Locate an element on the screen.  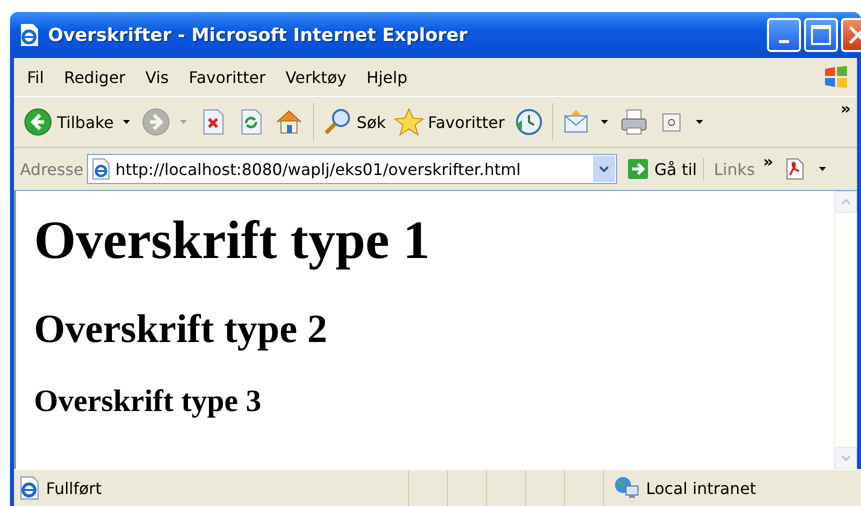
menu-item: Fil is located at coordinates (35, 77).